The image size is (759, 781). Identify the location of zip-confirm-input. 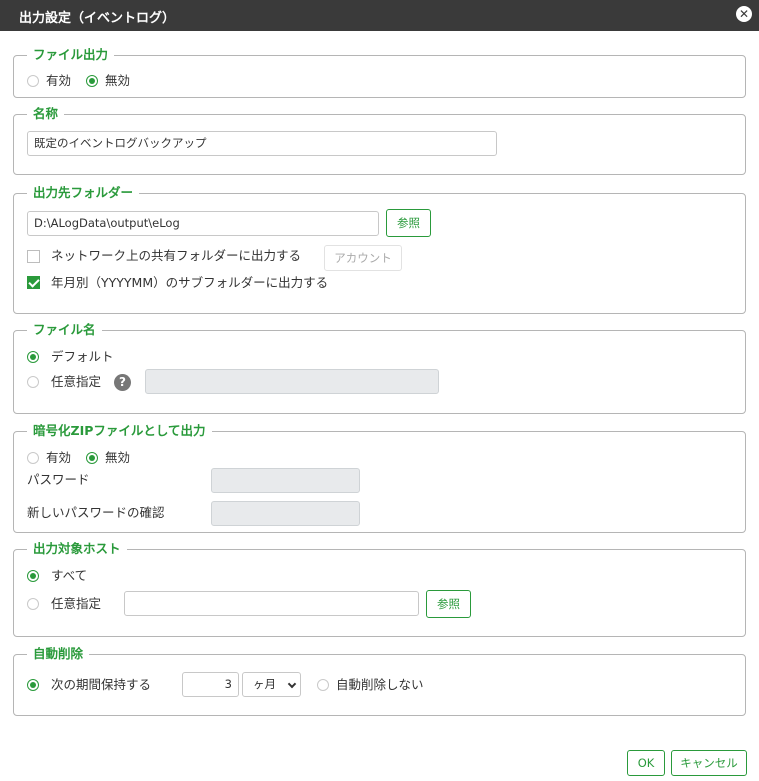
(285, 513).